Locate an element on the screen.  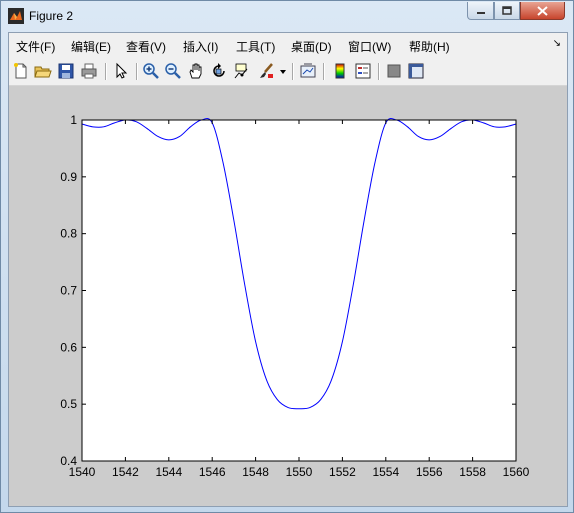
close-icon is located at coordinates (542, 10).